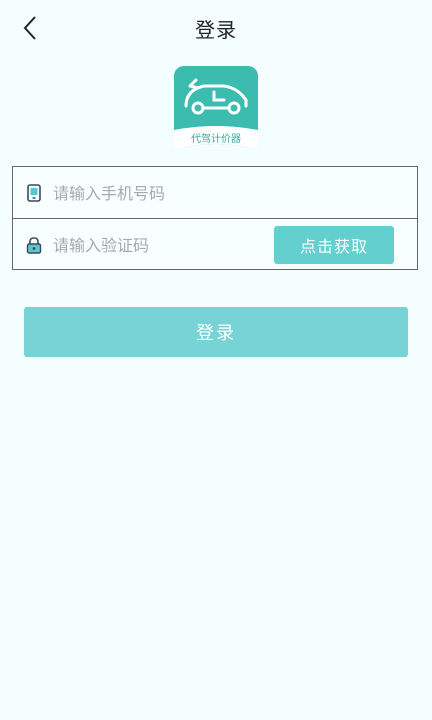 This screenshot has height=720, width=432. Describe the element at coordinates (173, 245) in the screenshot. I see `code-input` at that location.